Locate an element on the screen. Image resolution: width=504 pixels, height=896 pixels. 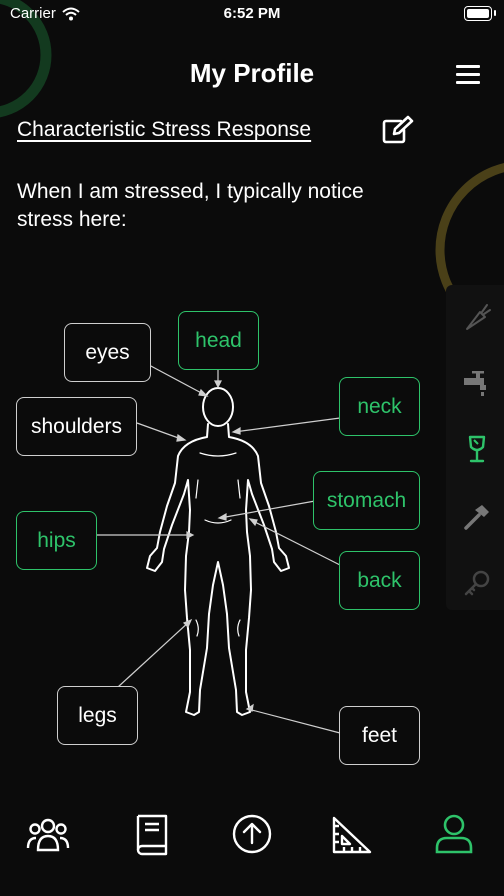
label-back: back is located at coordinates (379, 580).